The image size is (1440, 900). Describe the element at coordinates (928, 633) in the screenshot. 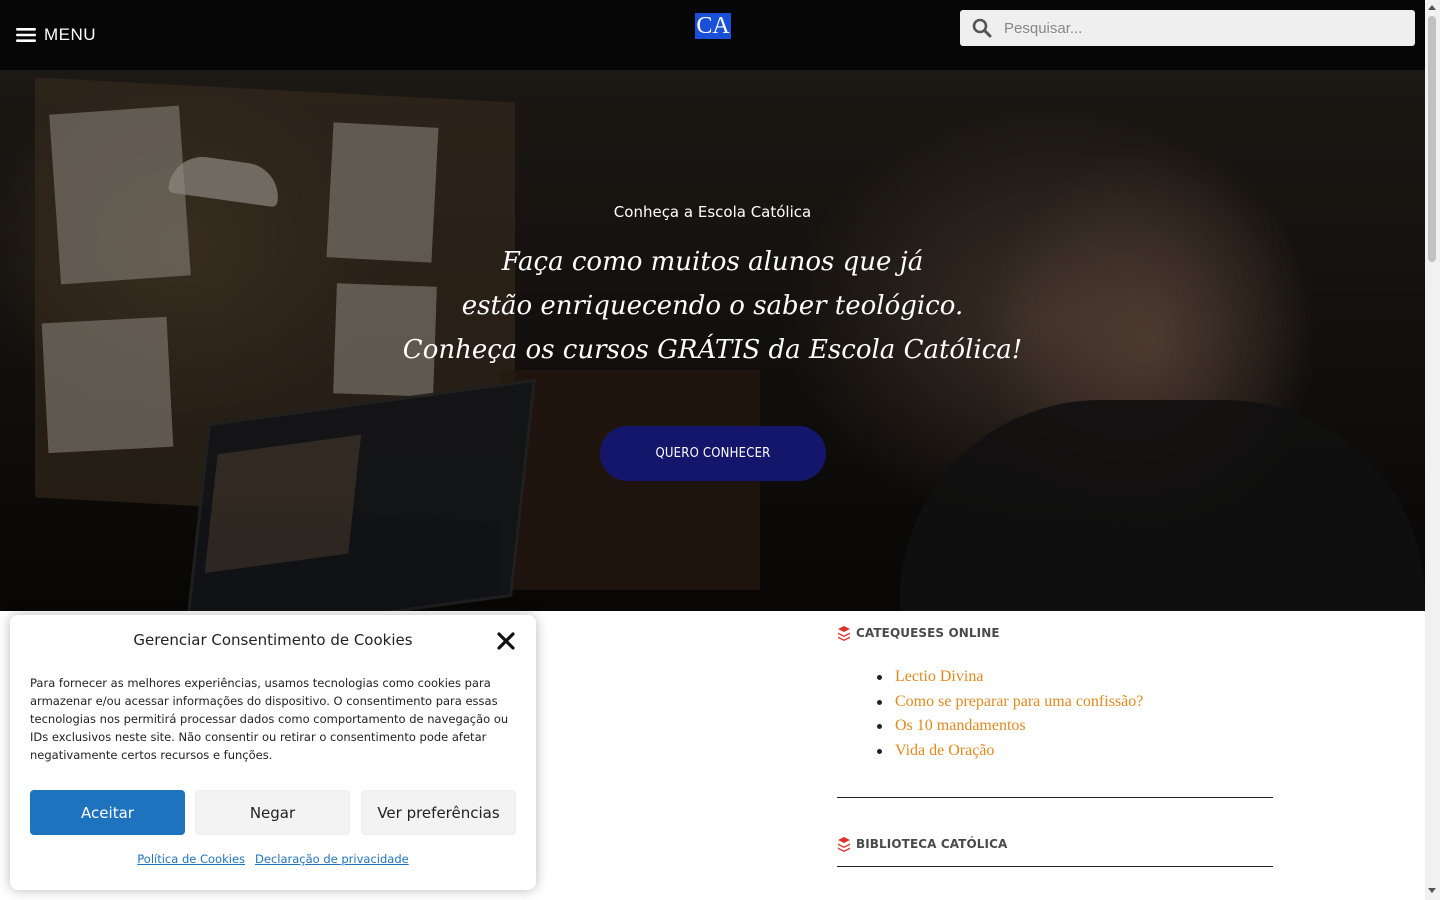

I see `catequeses-title: CATEQUESES ONLINE` at that location.